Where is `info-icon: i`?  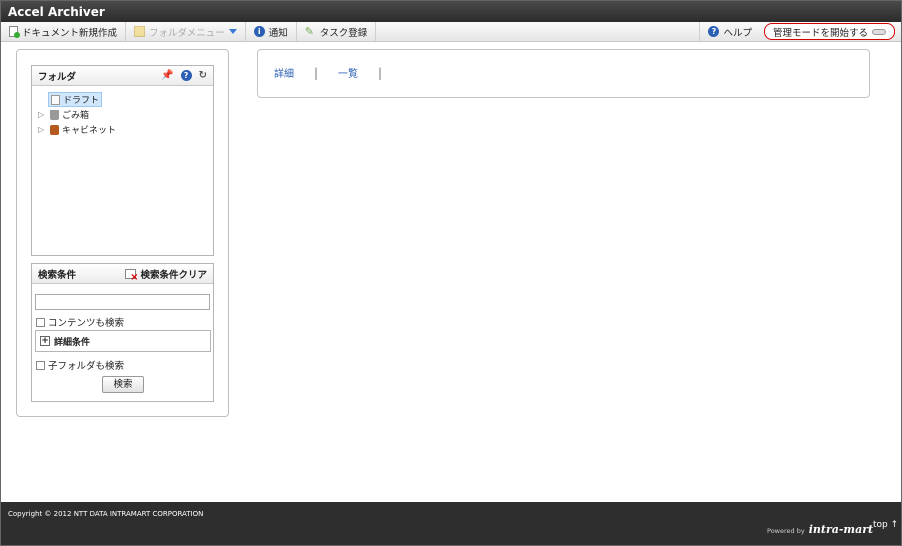
info-icon: i is located at coordinates (259, 31).